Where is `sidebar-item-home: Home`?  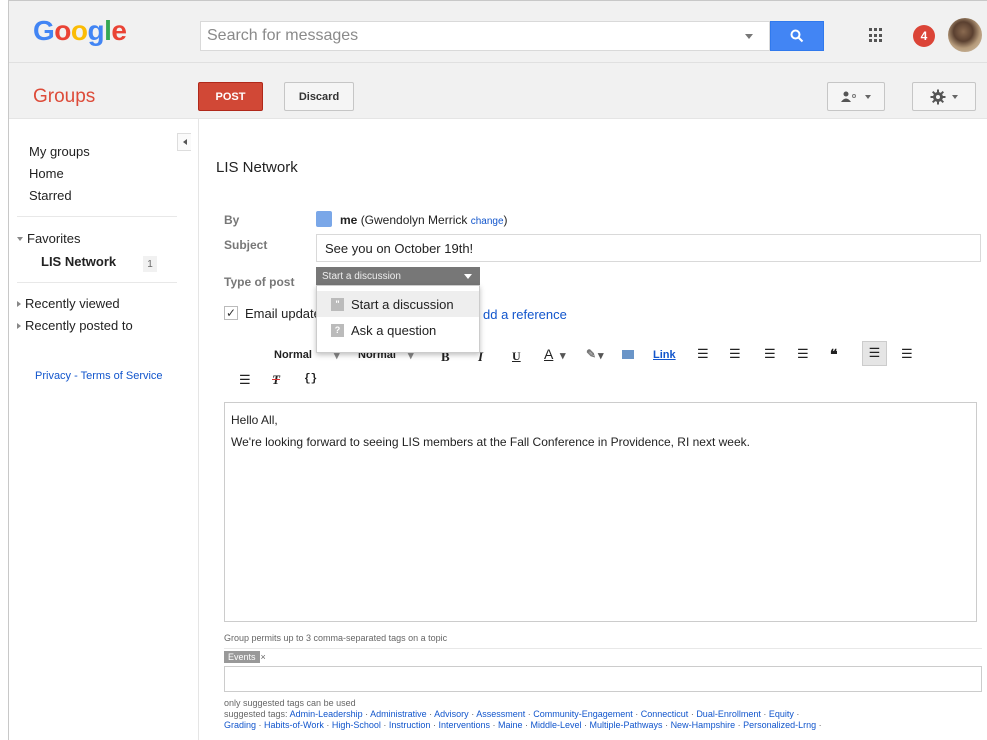 sidebar-item-home: Home is located at coordinates (59, 174).